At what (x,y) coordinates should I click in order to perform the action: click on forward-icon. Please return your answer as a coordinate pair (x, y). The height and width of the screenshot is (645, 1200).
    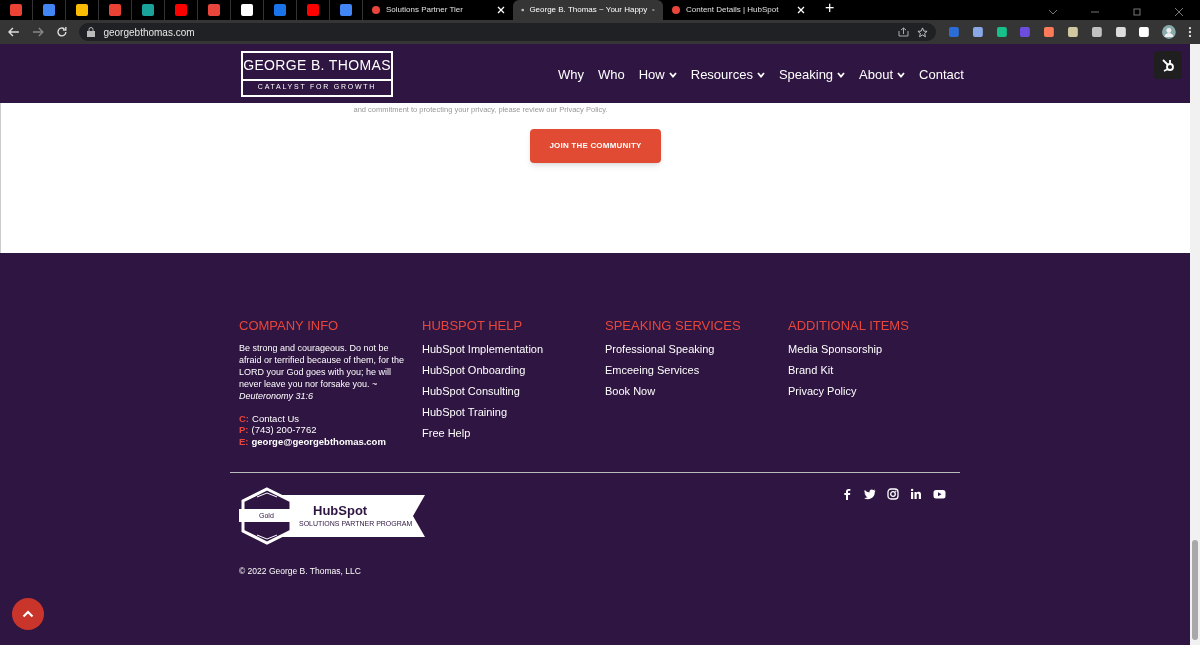
    Looking at the image, I should click on (37, 32).